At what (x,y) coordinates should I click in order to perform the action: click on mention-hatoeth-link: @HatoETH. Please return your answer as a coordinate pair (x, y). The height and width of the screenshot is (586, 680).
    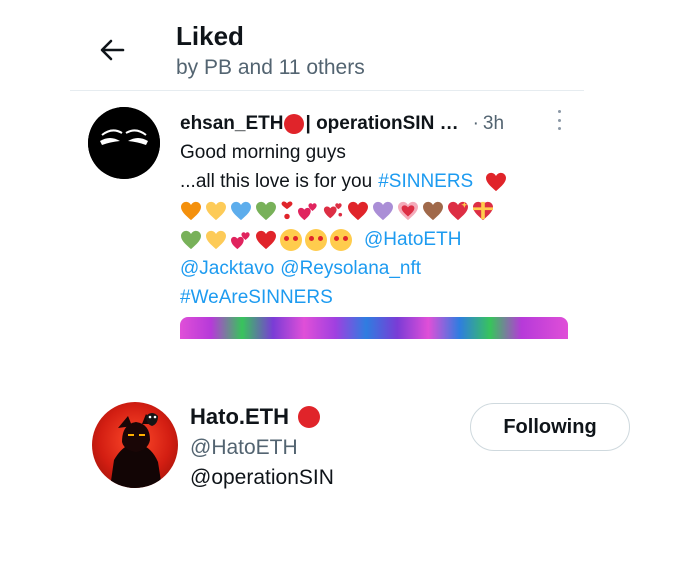
    Looking at the image, I should click on (412, 239).